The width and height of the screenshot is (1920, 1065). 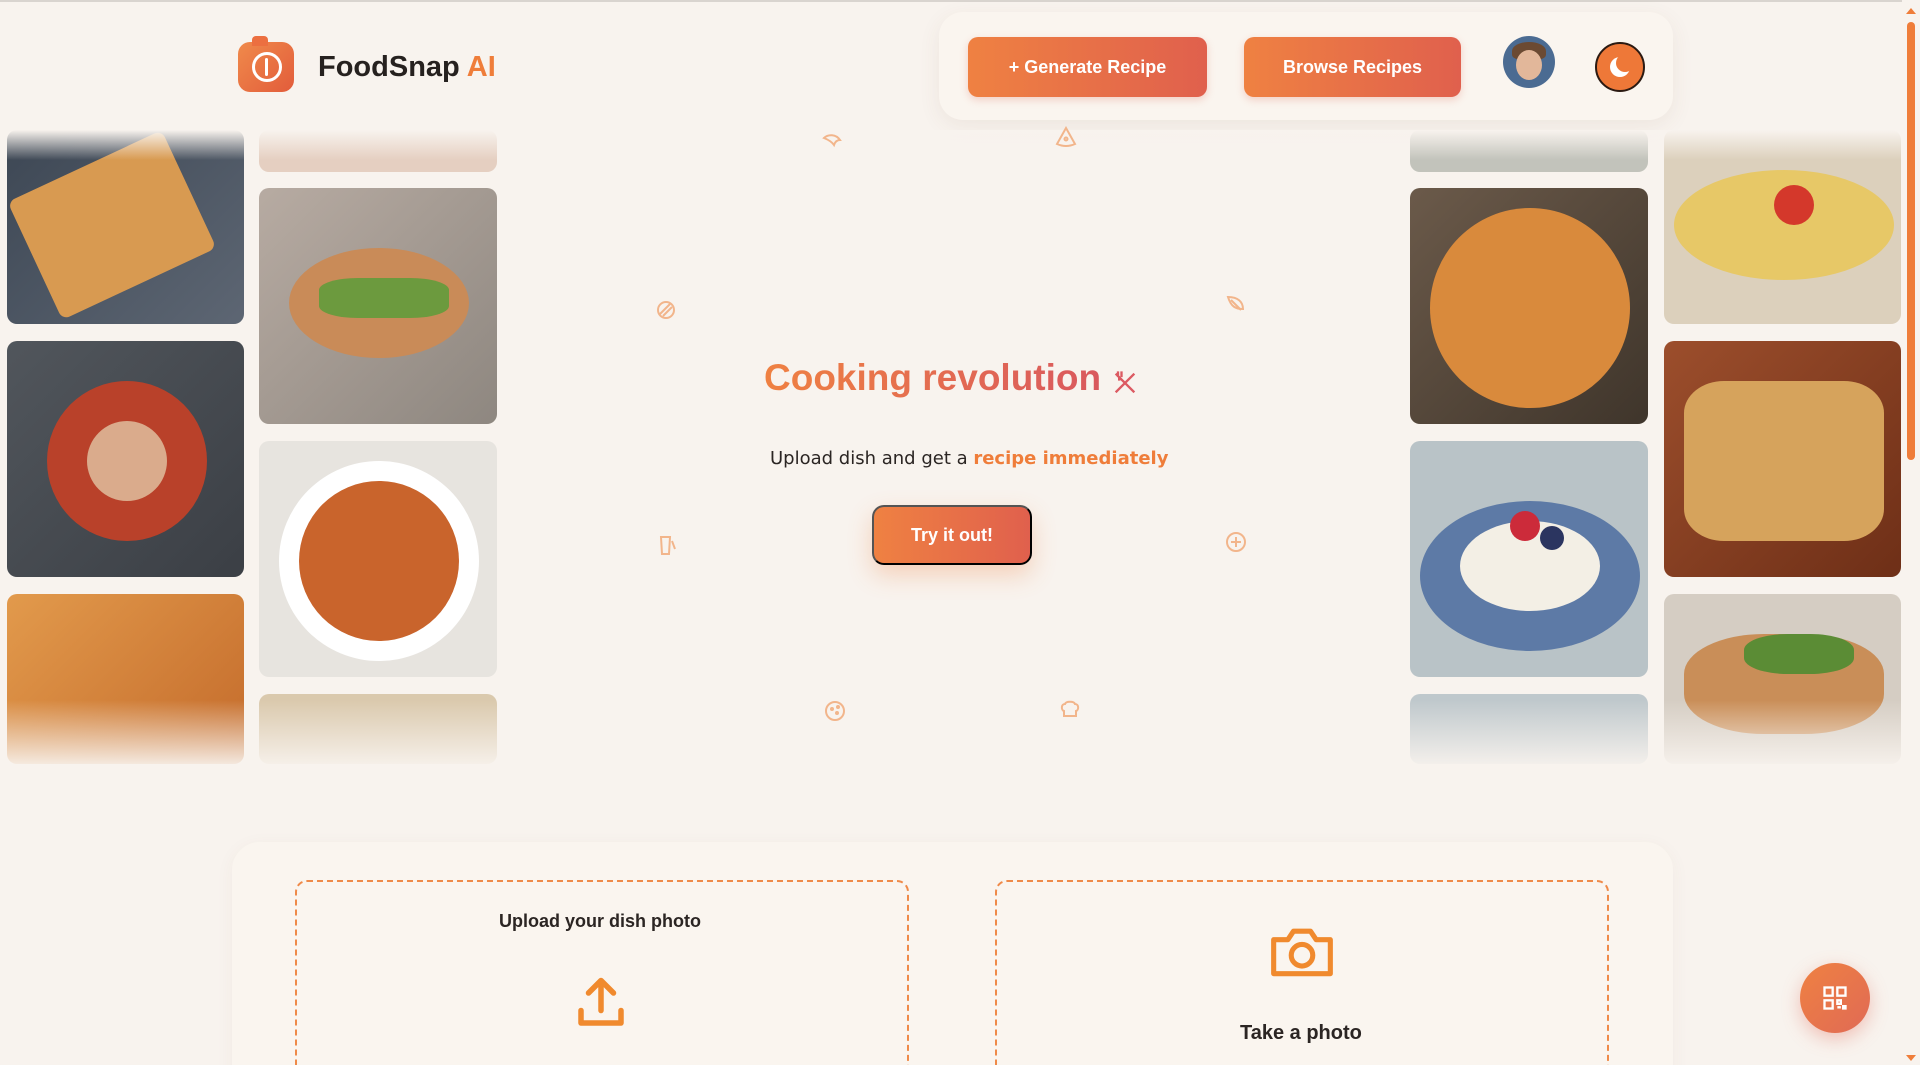 What do you see at coordinates (1087, 67) in the screenshot?
I see `generate-recipe-button: + Generate Recipe` at bounding box center [1087, 67].